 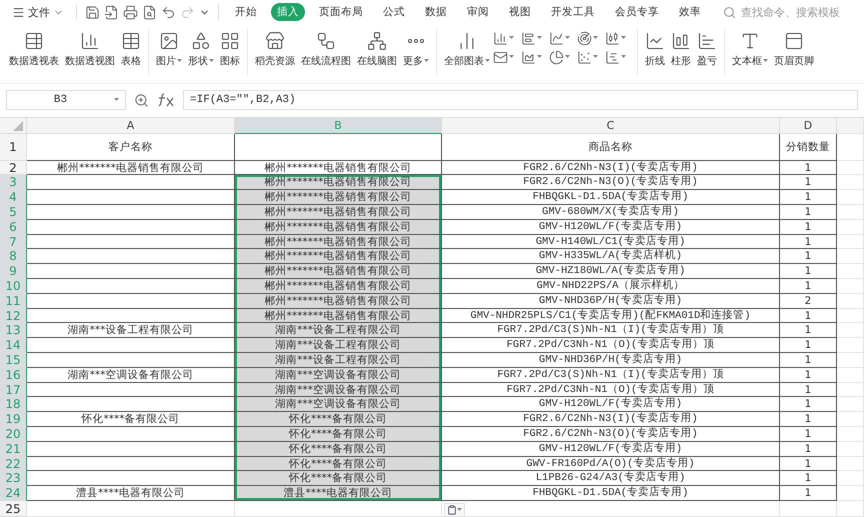 I want to click on row-header: 1, so click(x=13, y=147).